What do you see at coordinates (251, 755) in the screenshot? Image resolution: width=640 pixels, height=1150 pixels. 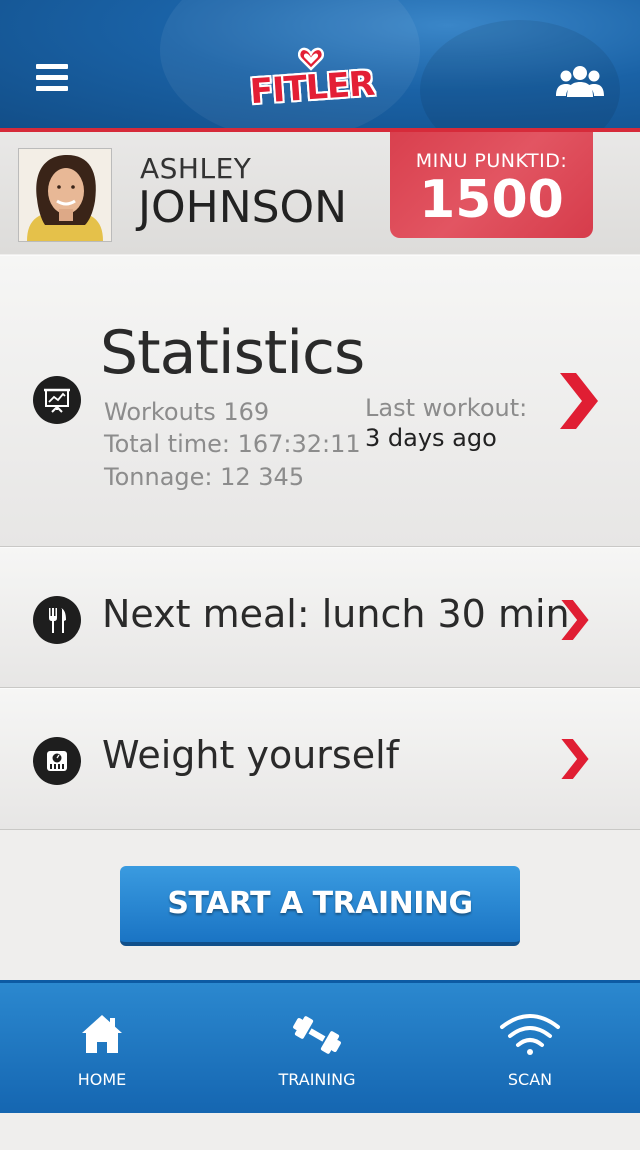 I see `weight-label: Weight yourself` at bounding box center [251, 755].